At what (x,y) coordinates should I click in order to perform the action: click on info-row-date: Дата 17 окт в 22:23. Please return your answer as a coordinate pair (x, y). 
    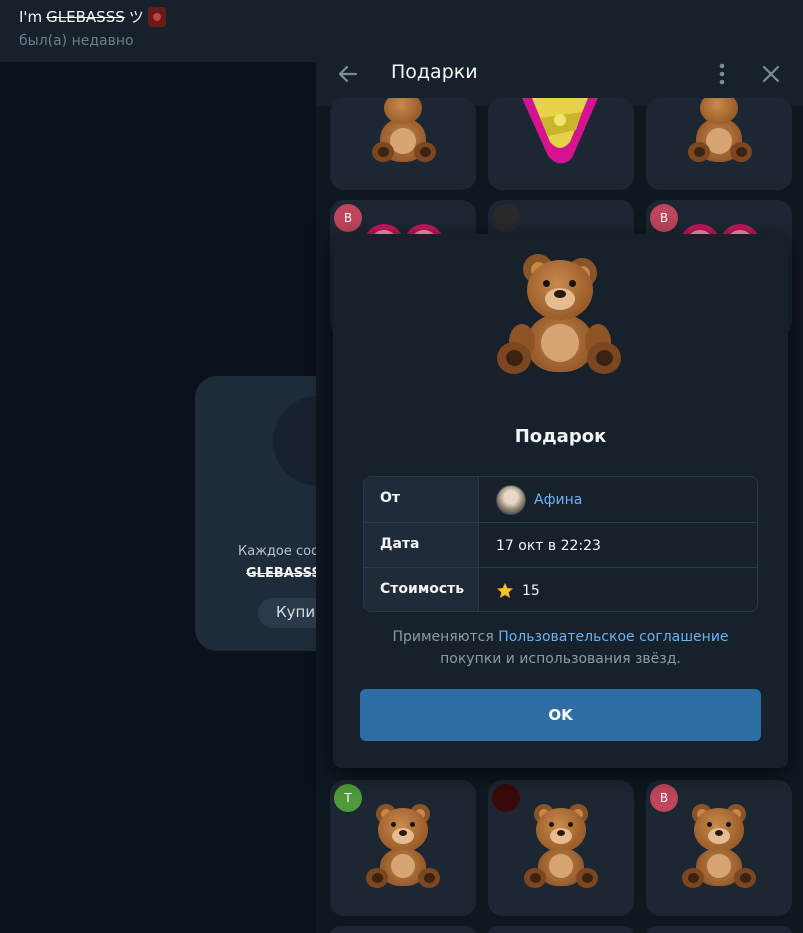
    Looking at the image, I should click on (560, 545).